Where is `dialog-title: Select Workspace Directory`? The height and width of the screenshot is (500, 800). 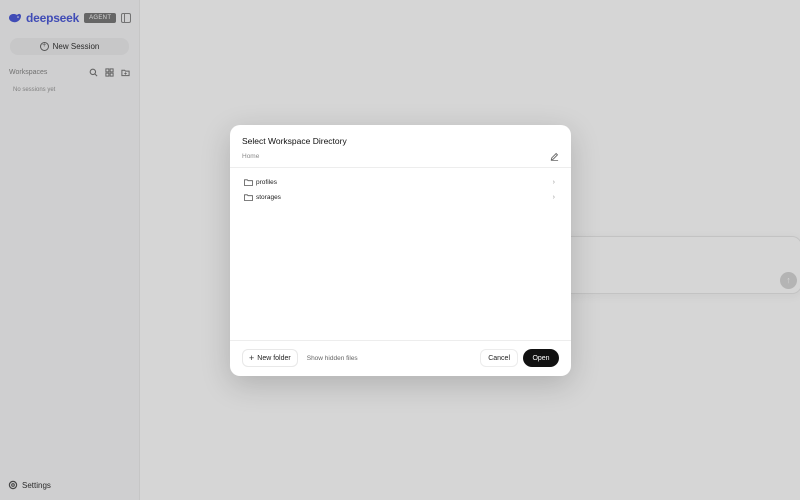 dialog-title: Select Workspace Directory is located at coordinates (294, 141).